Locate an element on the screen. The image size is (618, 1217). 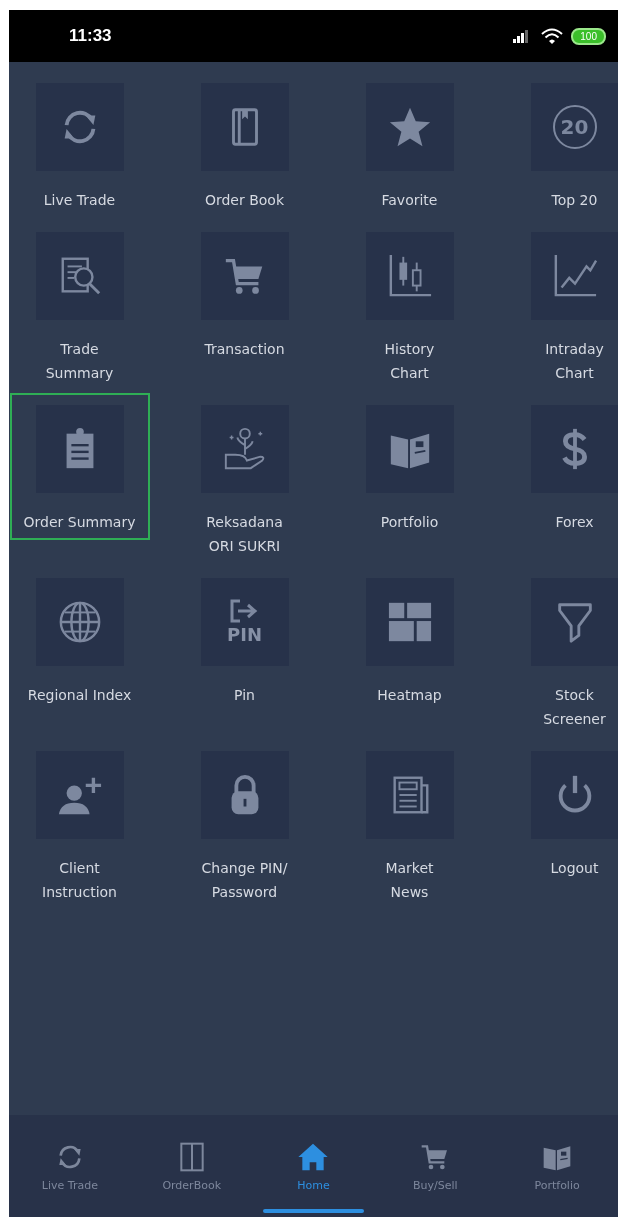
nav-tab: Buy/Sell is located at coordinates (435, 1166).